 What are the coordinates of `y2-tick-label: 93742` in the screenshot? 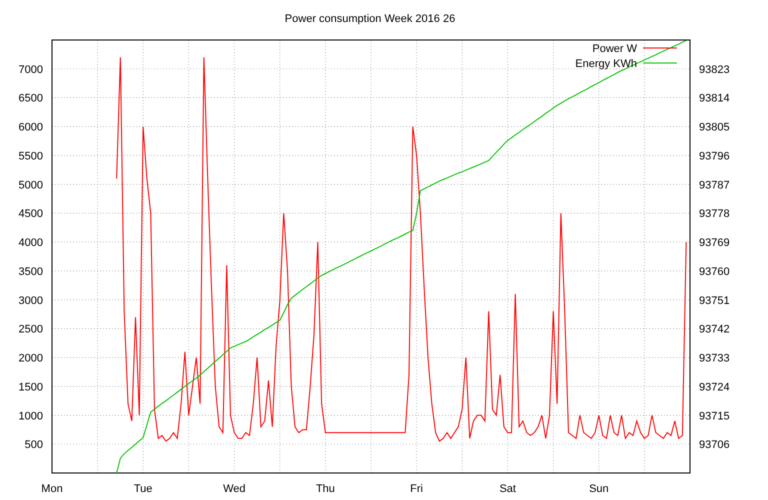 It's located at (714, 330).